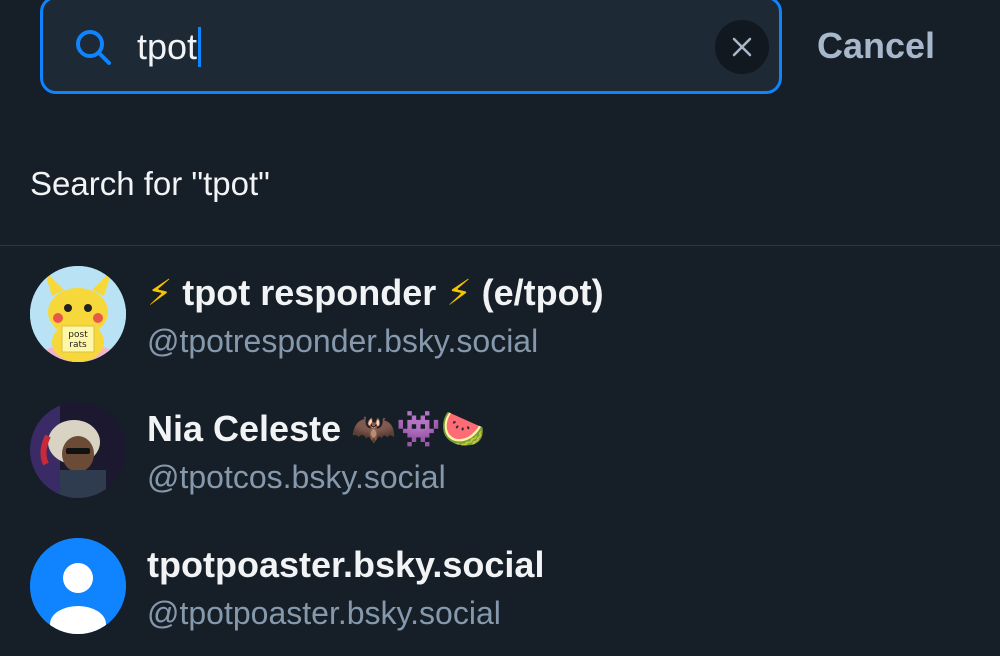 The width and height of the screenshot is (1000, 656). I want to click on photo-avatar, so click(78, 450).